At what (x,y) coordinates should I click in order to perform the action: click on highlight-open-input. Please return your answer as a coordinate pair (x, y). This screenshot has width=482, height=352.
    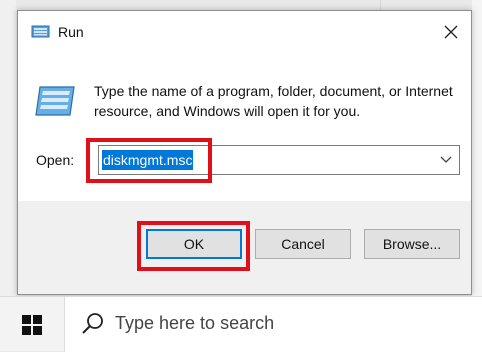
    Looking at the image, I should click on (149, 160).